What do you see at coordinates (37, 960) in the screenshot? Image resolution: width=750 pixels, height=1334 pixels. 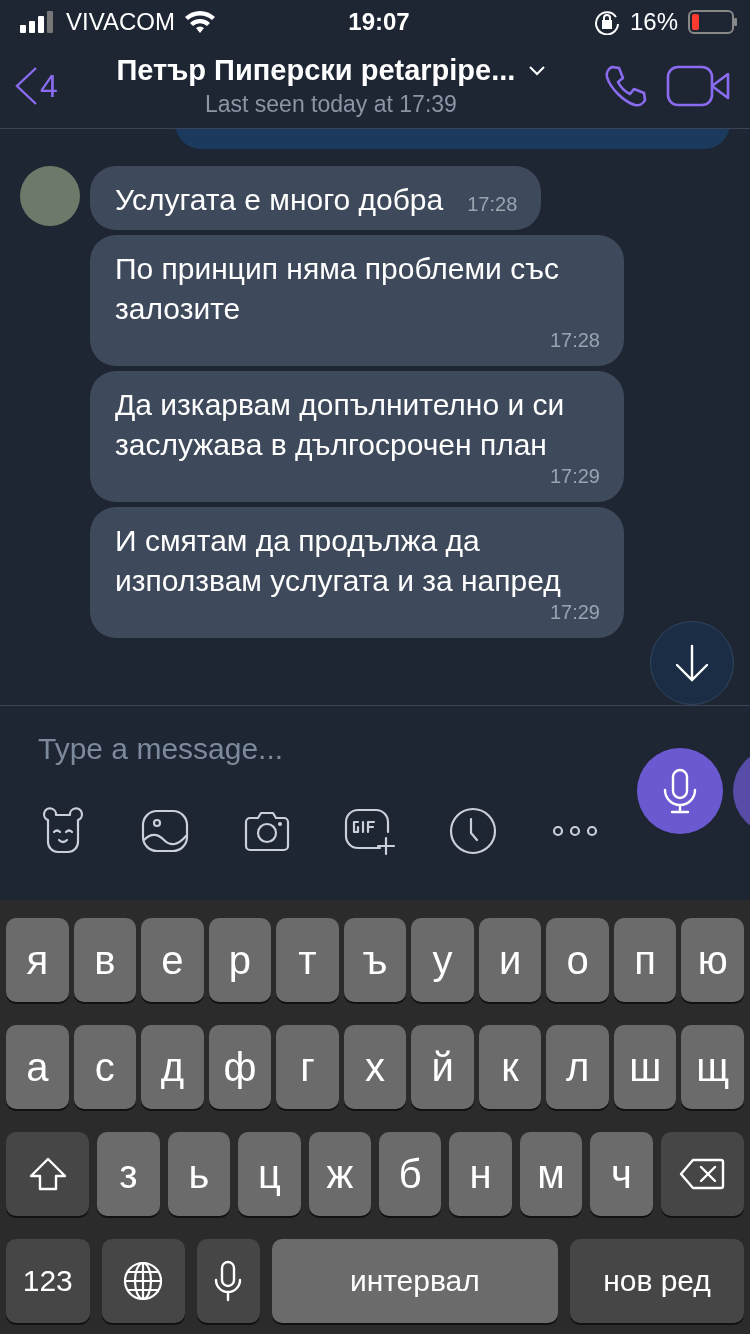 I see `letter-key: я` at bounding box center [37, 960].